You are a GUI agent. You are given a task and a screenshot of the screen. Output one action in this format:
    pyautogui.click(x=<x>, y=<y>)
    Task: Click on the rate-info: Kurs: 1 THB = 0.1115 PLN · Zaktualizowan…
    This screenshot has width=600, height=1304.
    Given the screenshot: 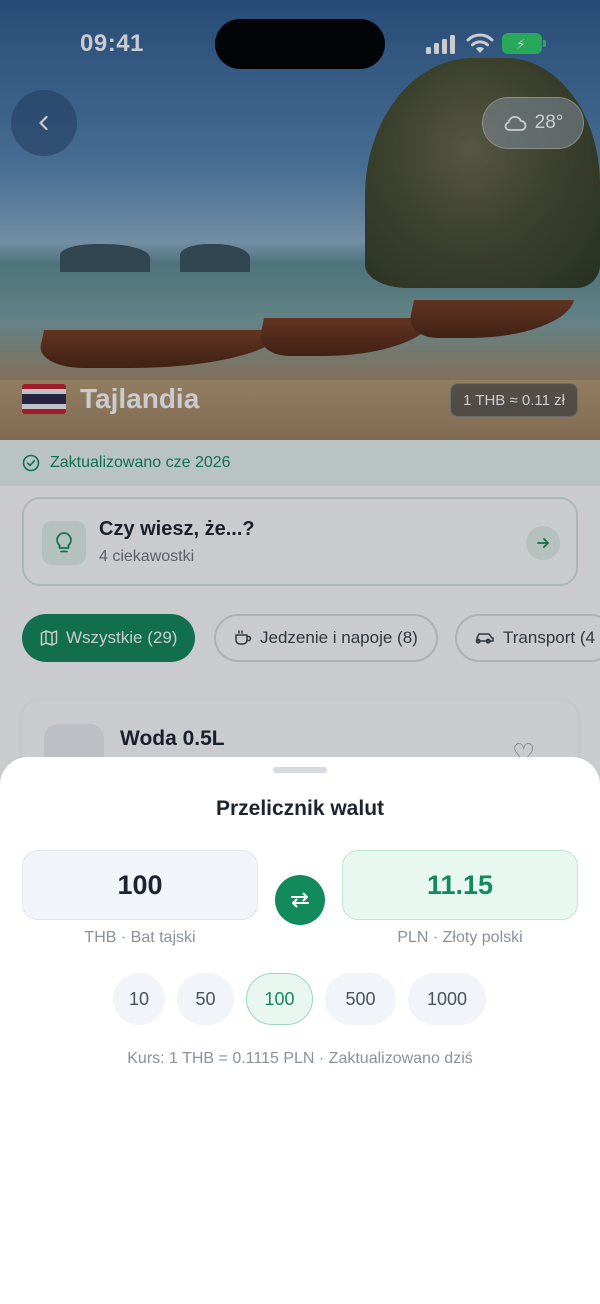 What is the action you would take?
    pyautogui.click(x=300, y=1058)
    